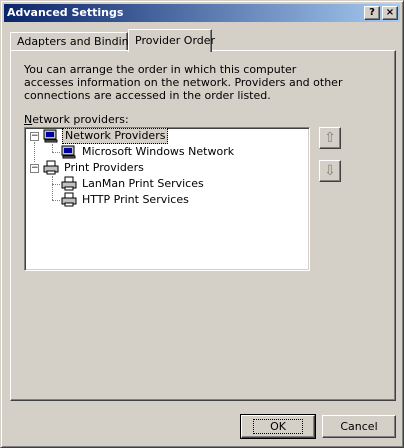 The image size is (404, 448). What do you see at coordinates (115, 136) in the screenshot?
I see `tree-node-label: Network Providers` at bounding box center [115, 136].